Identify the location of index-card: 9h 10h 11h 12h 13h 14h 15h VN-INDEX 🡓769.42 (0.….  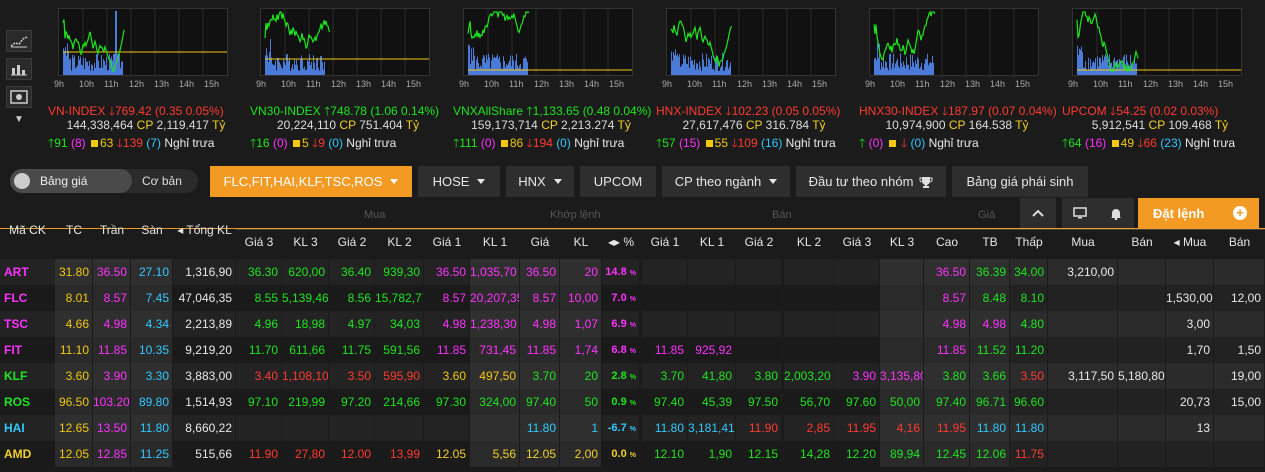
(142, 75).